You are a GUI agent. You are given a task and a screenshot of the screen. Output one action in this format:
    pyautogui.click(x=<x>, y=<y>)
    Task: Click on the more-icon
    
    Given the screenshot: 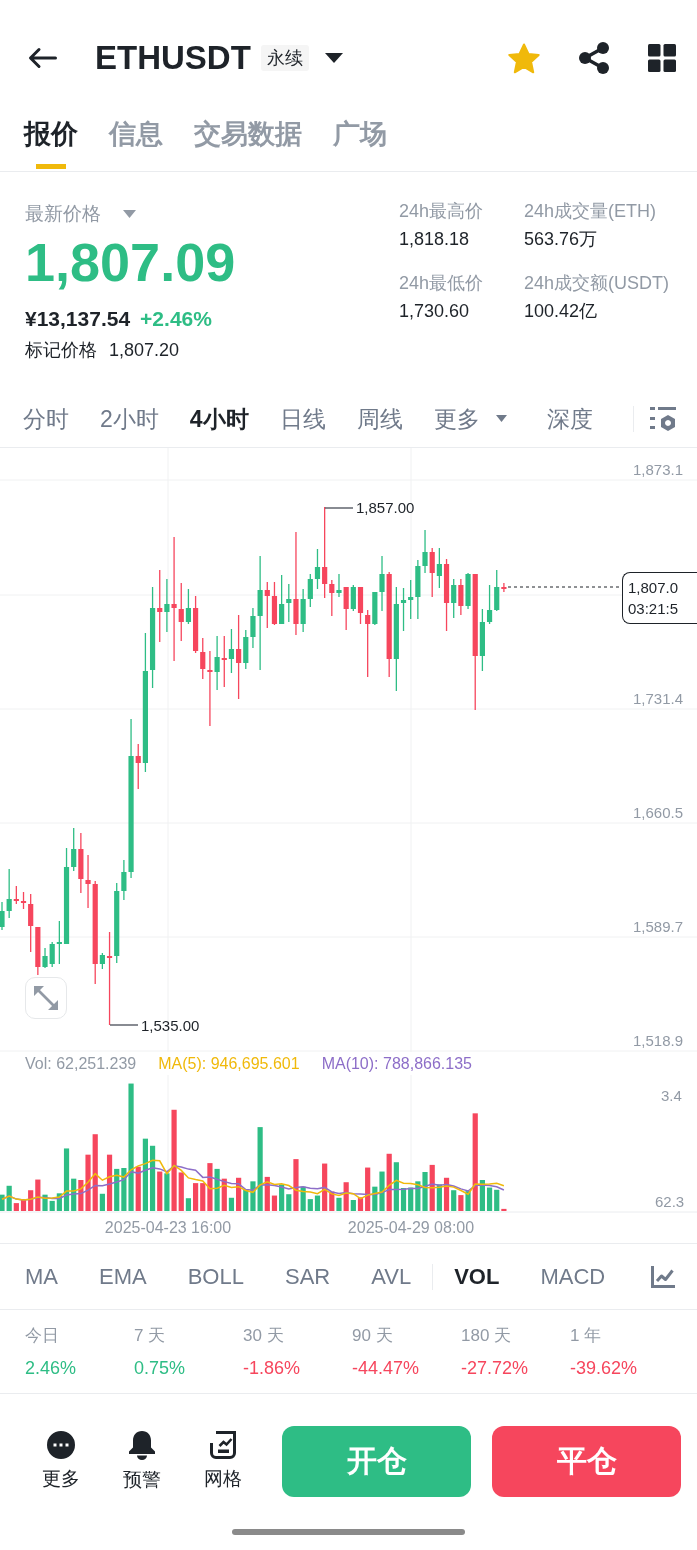 What is the action you would take?
    pyautogui.click(x=61, y=1445)
    